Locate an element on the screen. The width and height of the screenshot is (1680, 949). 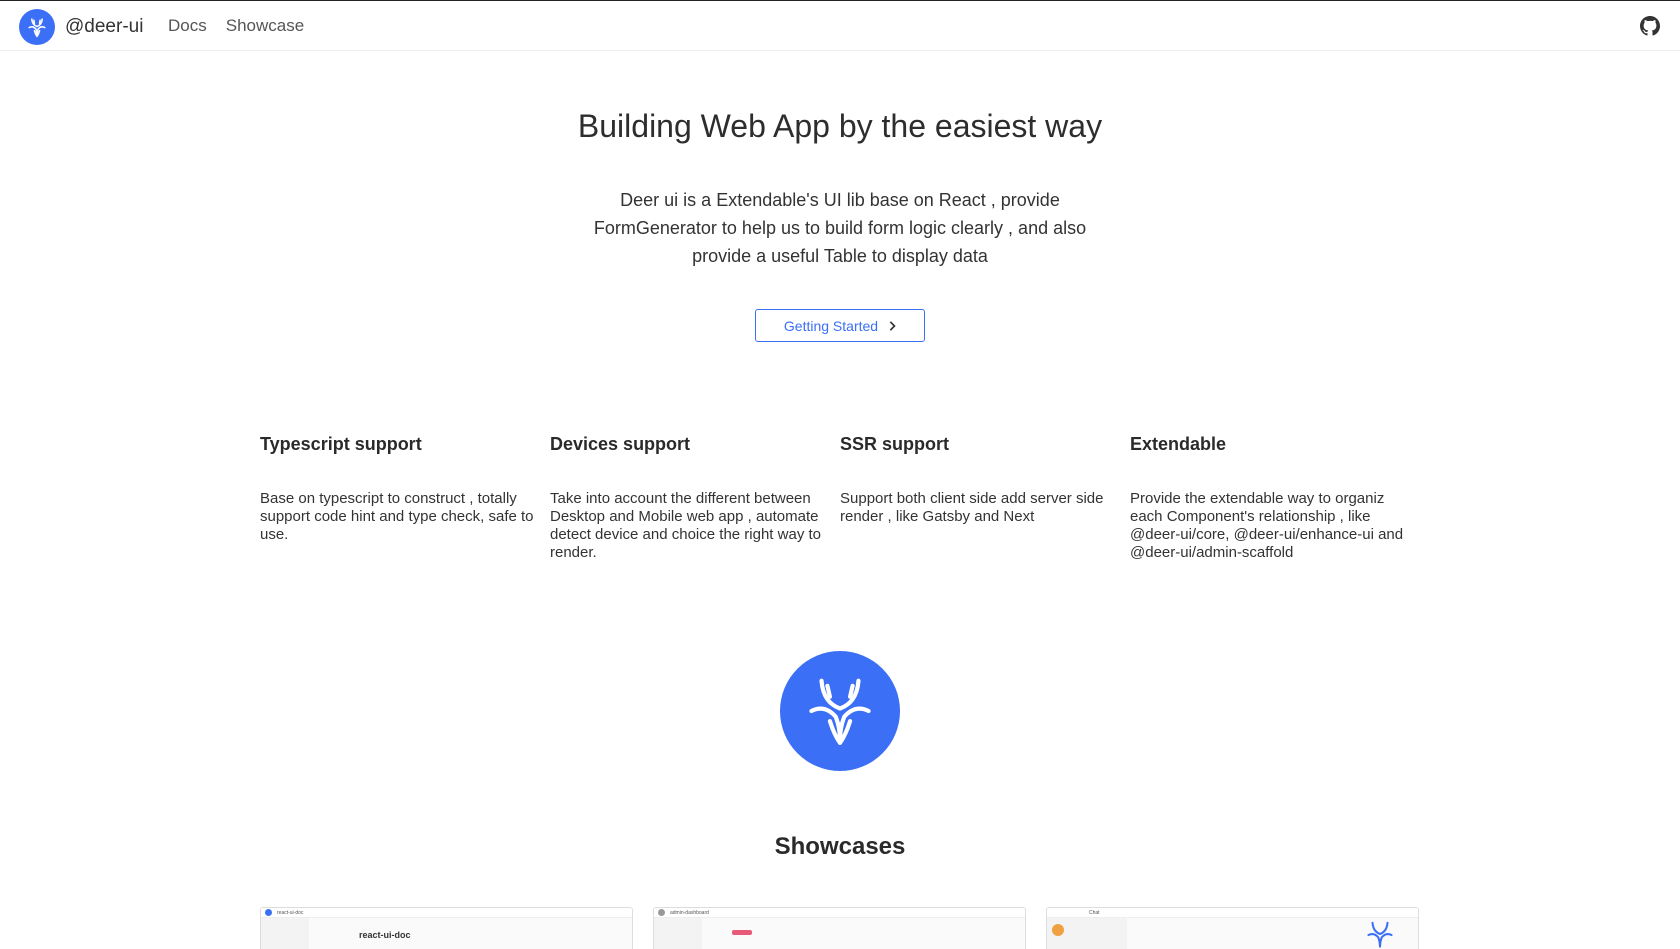
header: @deer-ui Docs Showcase is located at coordinates (840, 26).